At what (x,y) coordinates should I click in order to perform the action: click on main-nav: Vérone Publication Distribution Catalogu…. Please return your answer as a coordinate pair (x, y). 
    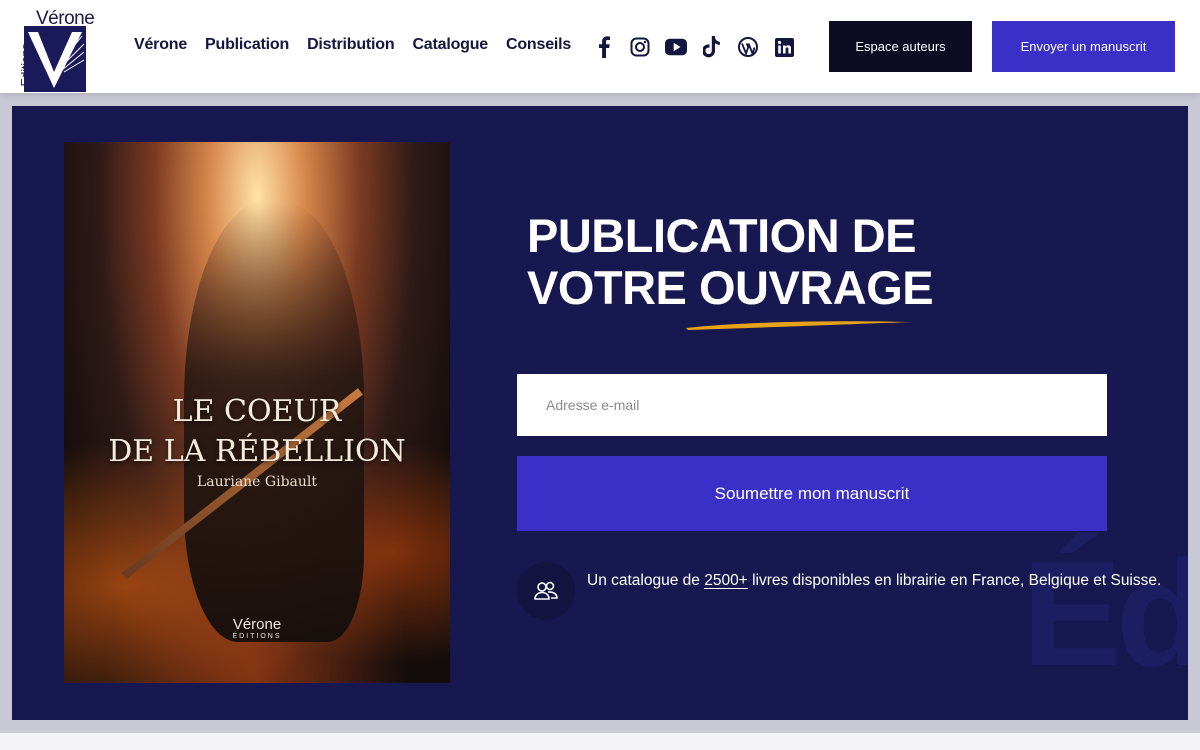
    Looking at the image, I should click on (352, 45).